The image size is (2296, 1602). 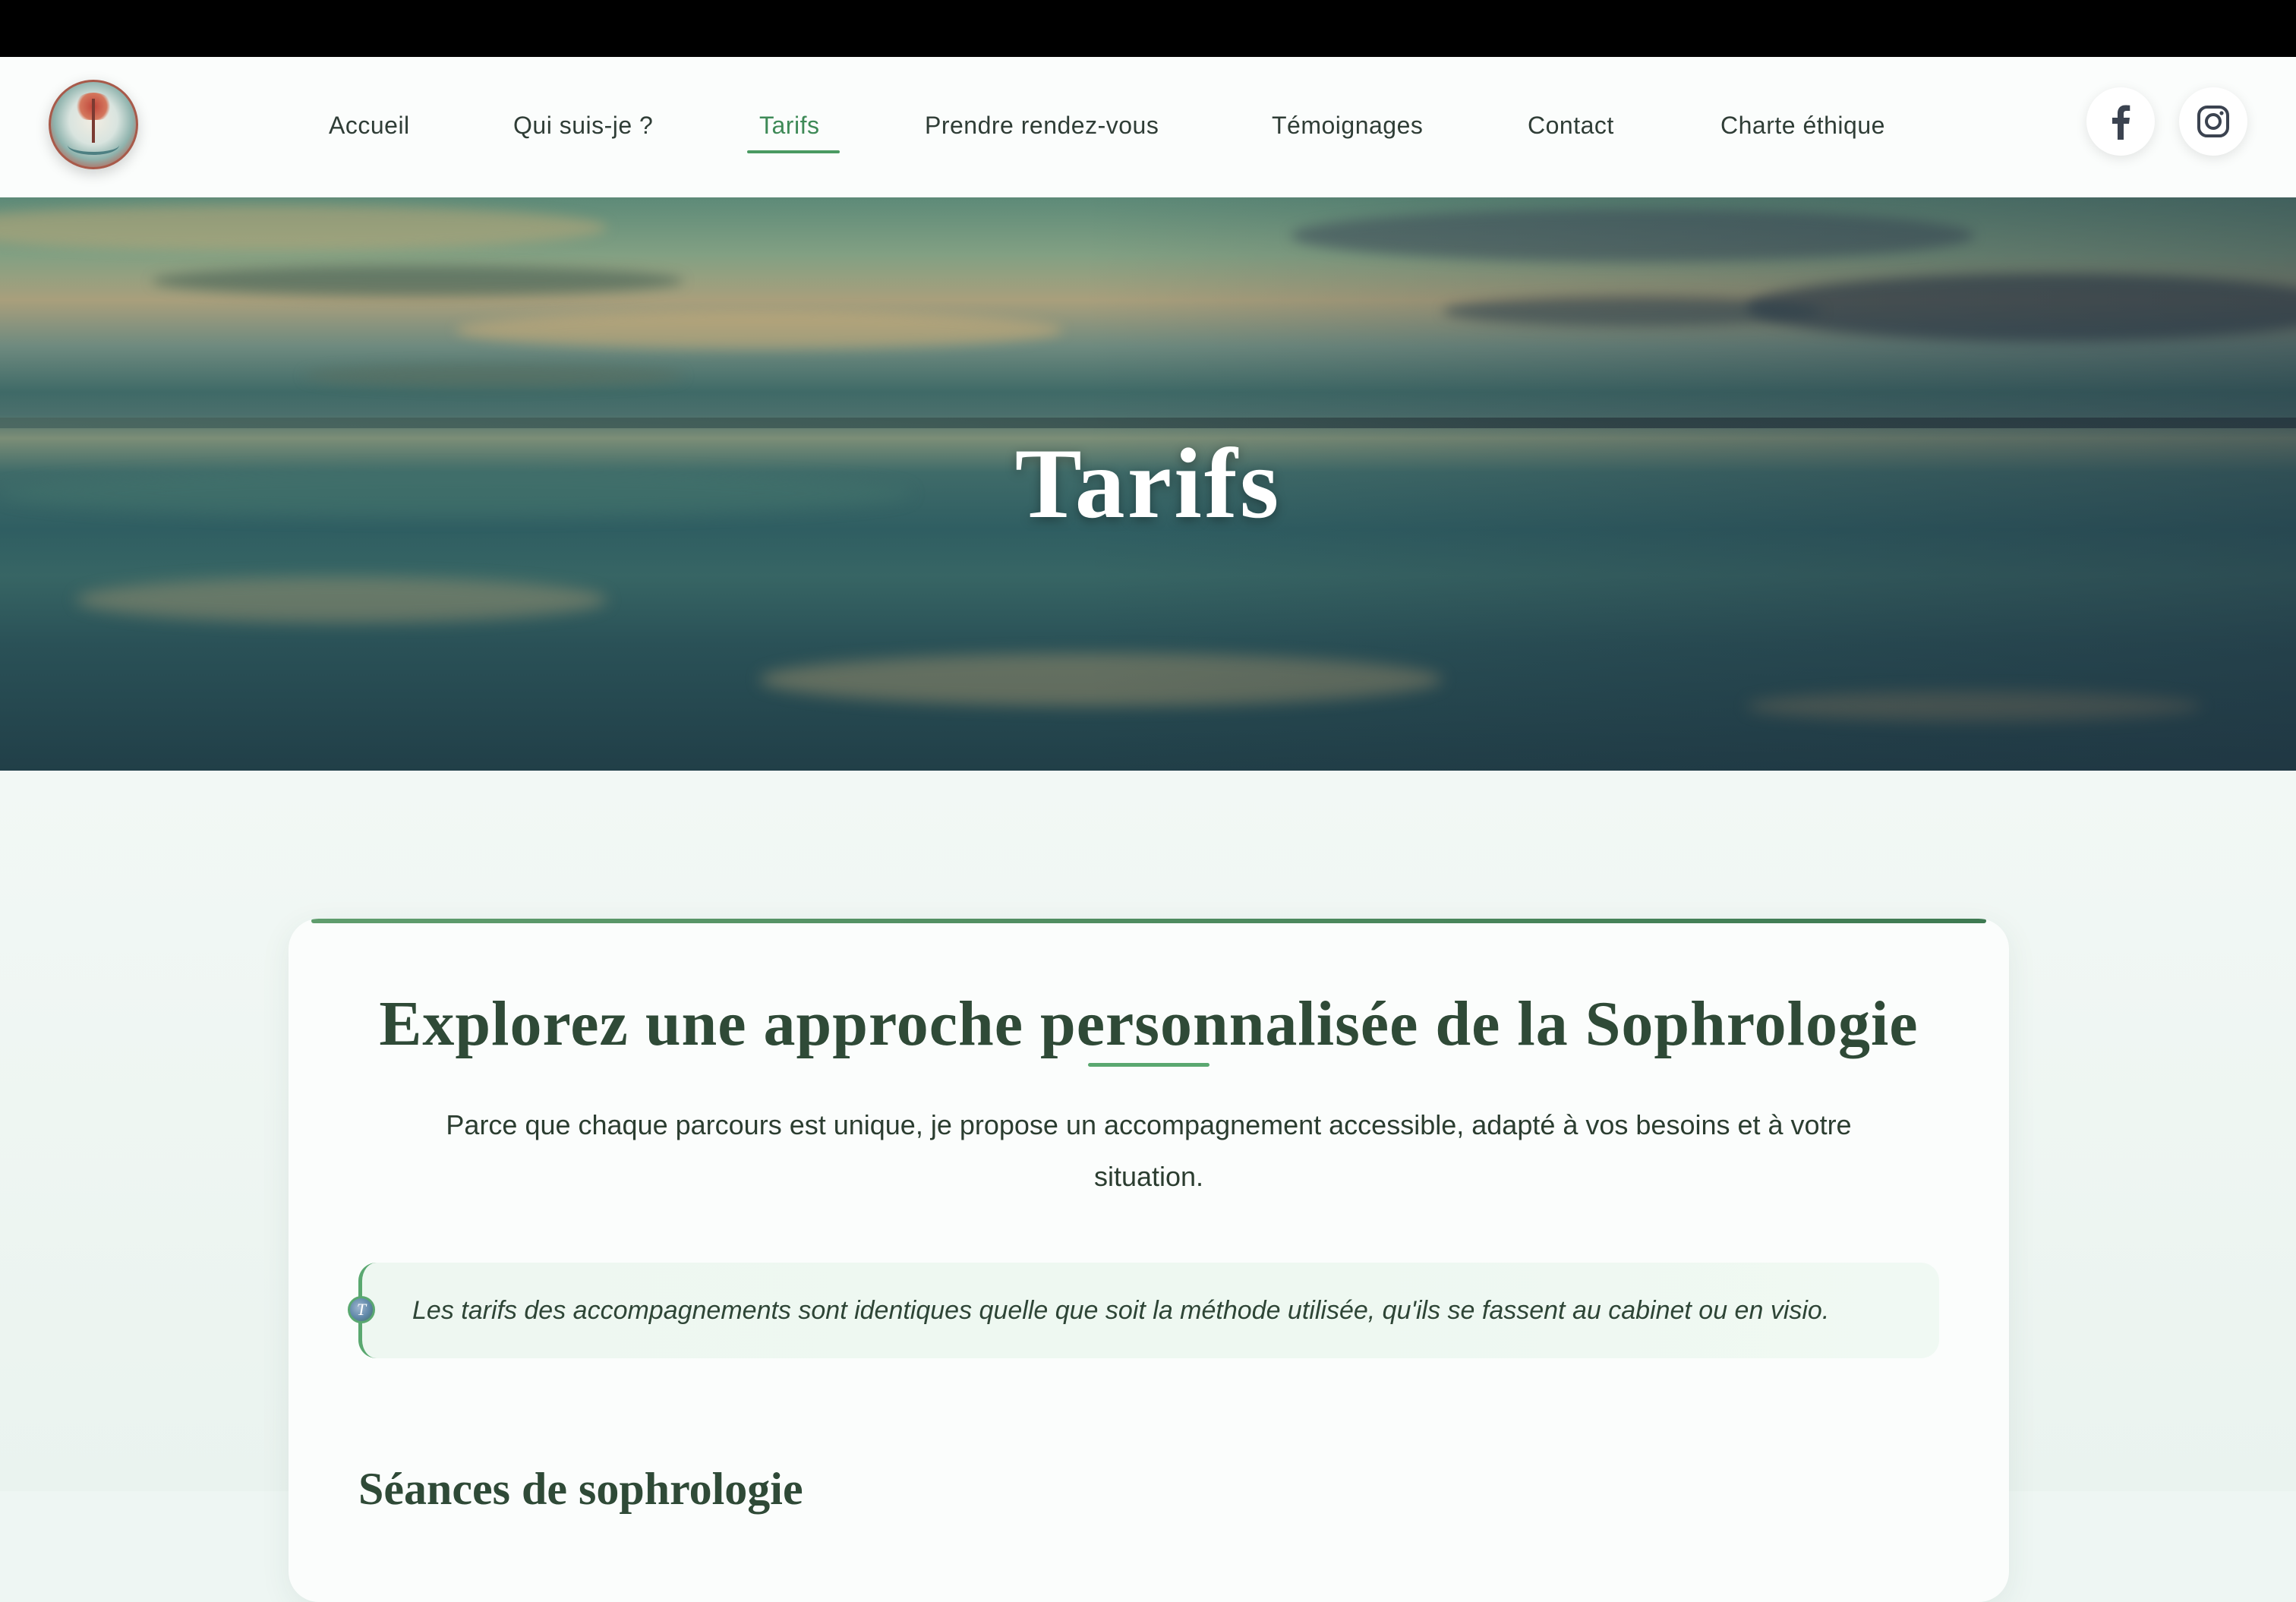 I want to click on nav-item-charte-ethique: Charte éthique, so click(x=1802, y=128).